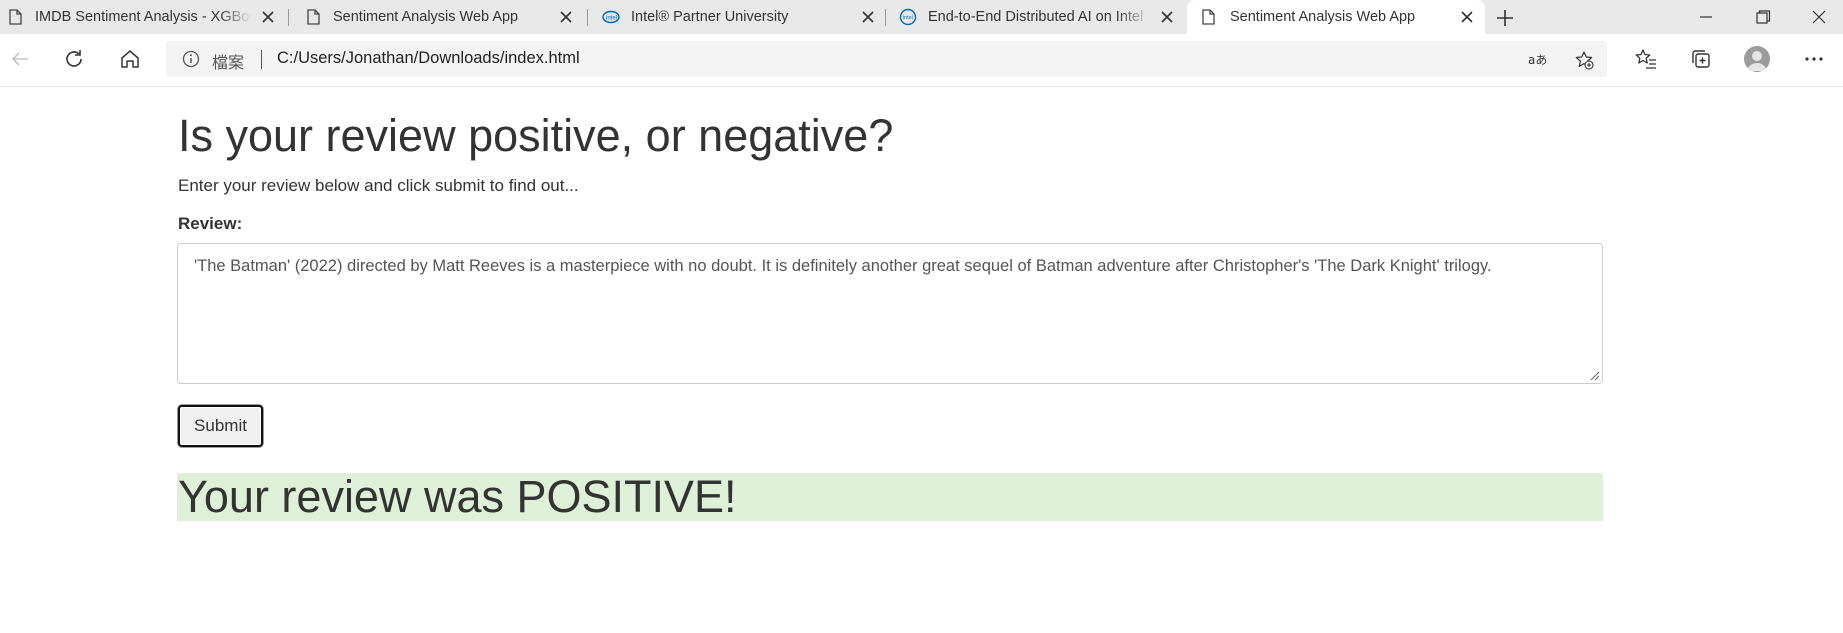 The image size is (1843, 633). I want to click on add-favorite-icon, so click(1584, 60).